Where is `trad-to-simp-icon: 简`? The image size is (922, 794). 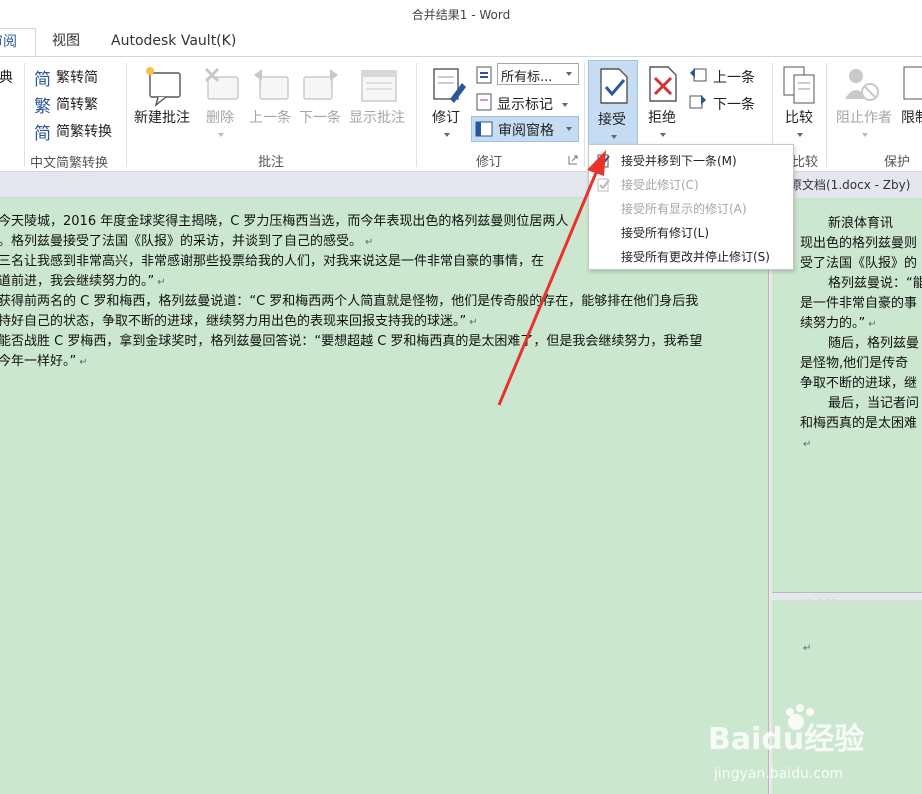
trad-to-simp-icon: 简 is located at coordinates (42, 80).